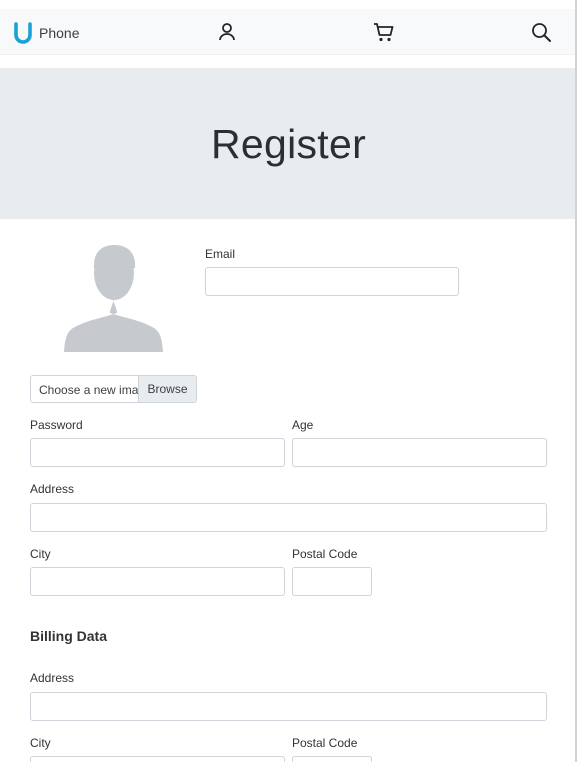 The image size is (577, 762). I want to click on email-field, so click(332, 281).